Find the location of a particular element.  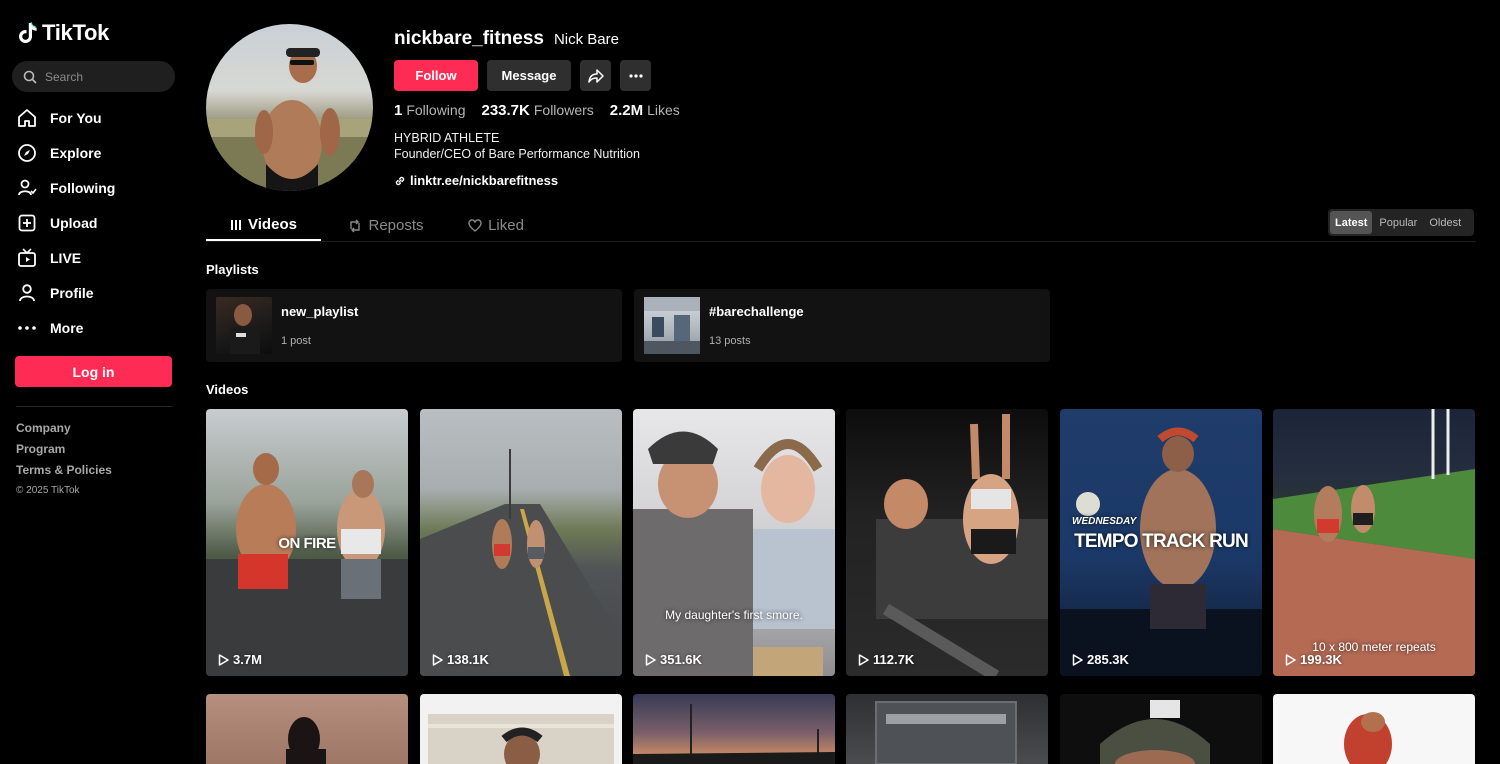

video-caption: ON FIRE is located at coordinates (307, 543).